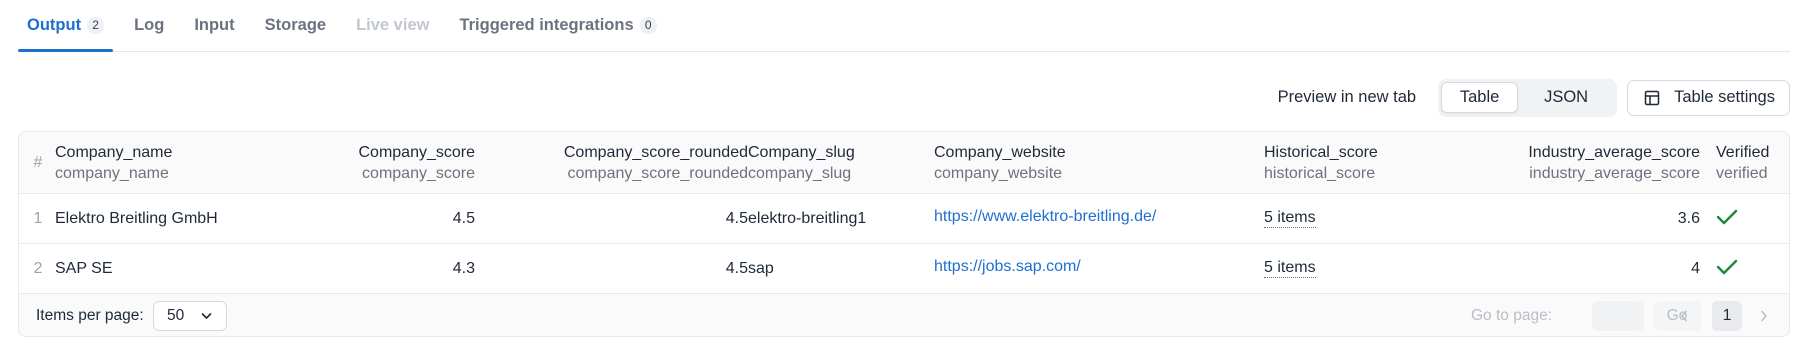 The height and width of the screenshot is (361, 1800). I want to click on tab-output: Output 2, so click(66, 26).